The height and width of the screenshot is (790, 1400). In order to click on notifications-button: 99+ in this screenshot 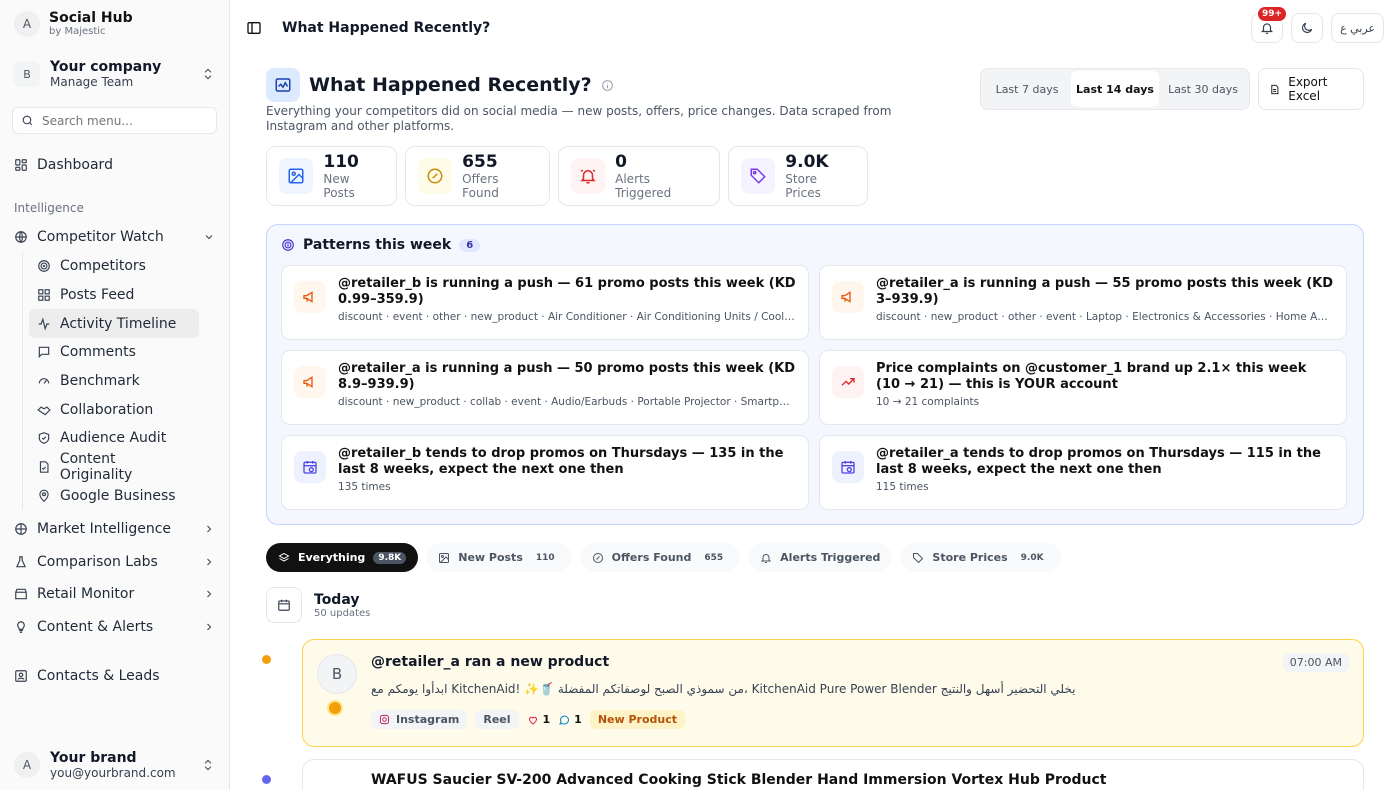, I will do `click(1270, 24)`.